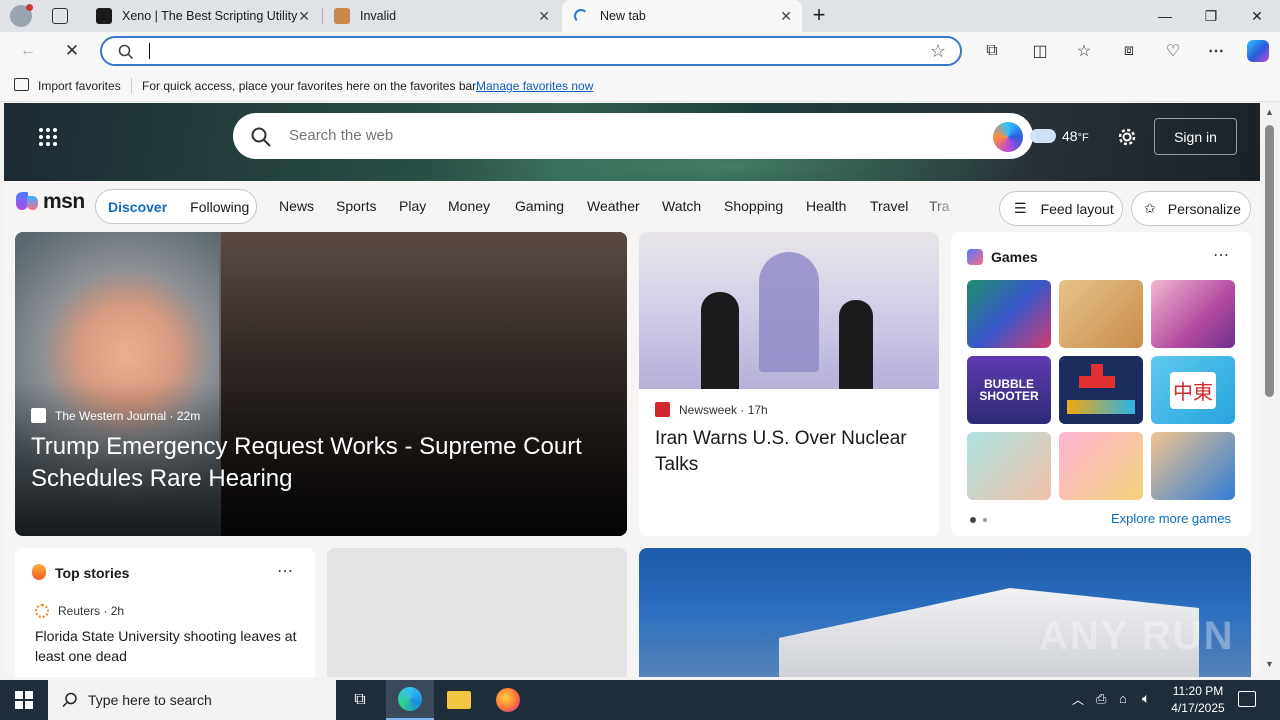  I want to click on tab-discover: Discover, so click(137, 207).